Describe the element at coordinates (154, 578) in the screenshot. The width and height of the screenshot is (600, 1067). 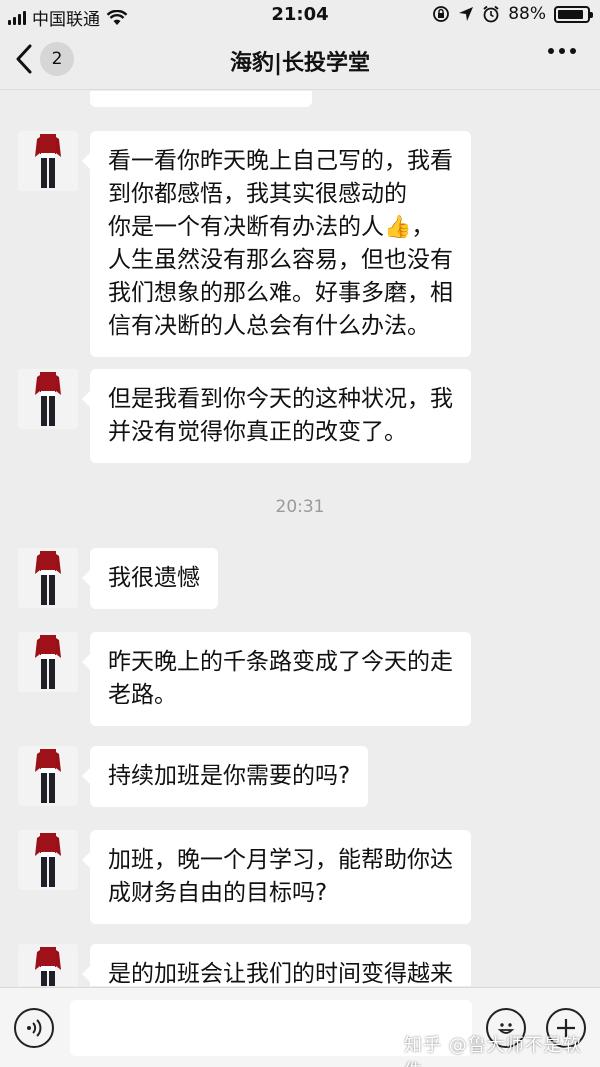
I see `message-text: 我很遗憾` at that location.